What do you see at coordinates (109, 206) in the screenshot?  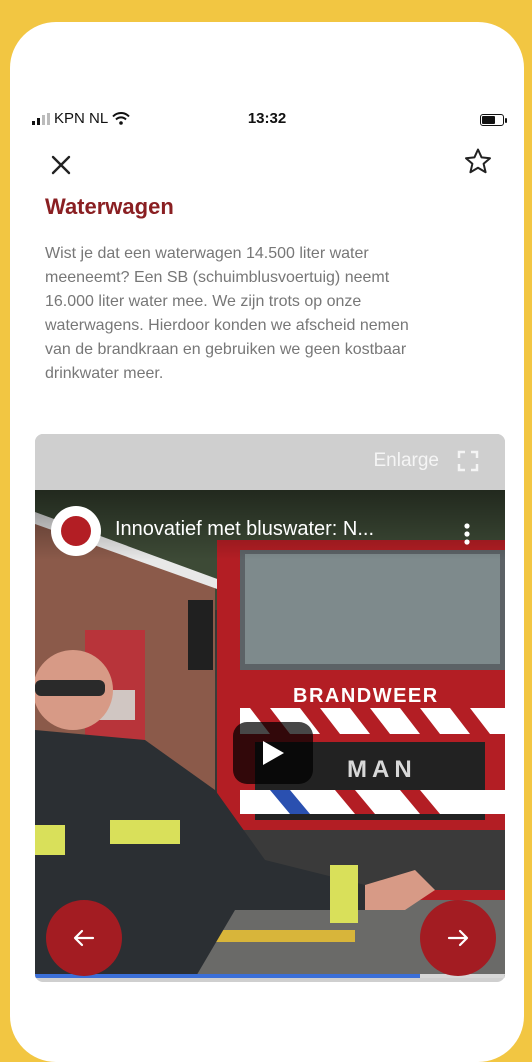 I see `page-title: Waterwagen` at bounding box center [109, 206].